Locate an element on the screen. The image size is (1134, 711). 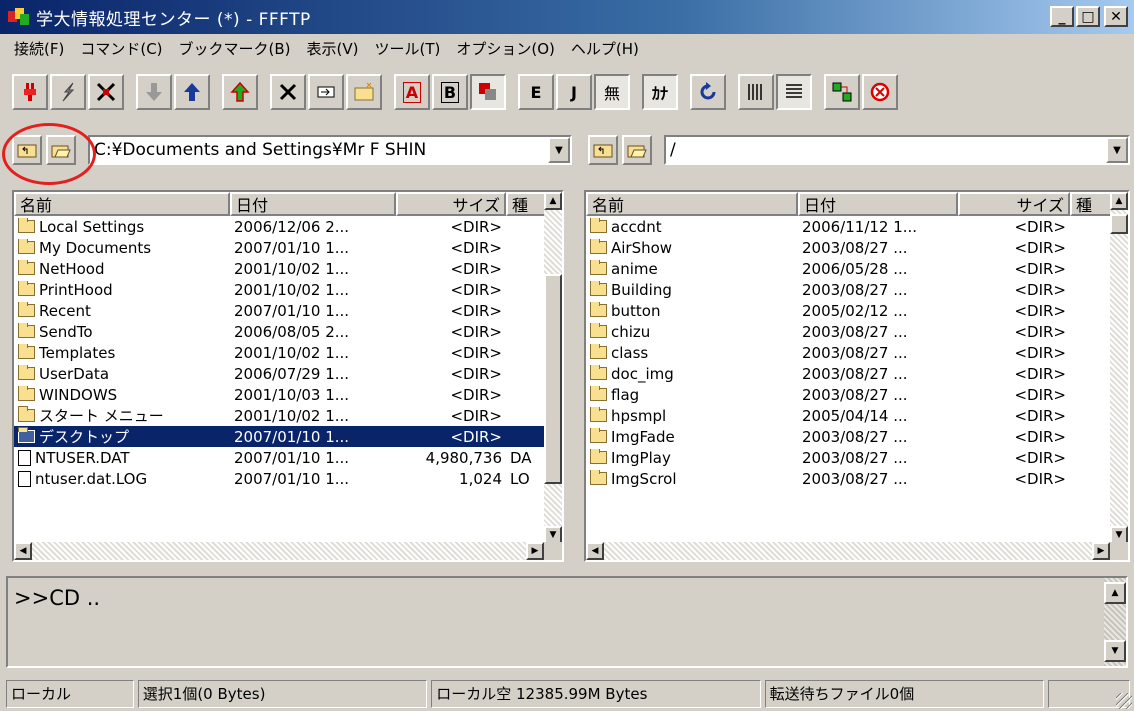
menu-bookmark: ブックマーク(B) is located at coordinates (235, 48).